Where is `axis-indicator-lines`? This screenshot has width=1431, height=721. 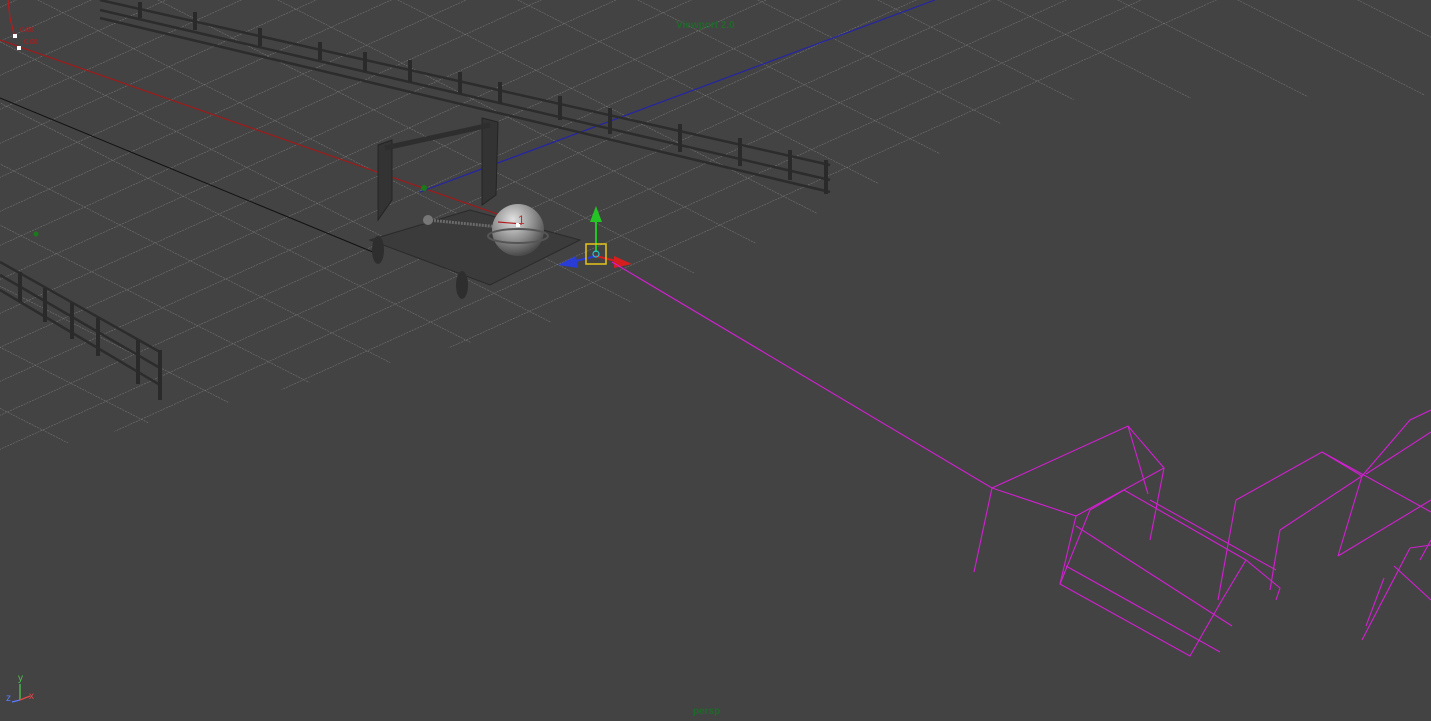
axis-indicator-lines is located at coordinates (21, 693).